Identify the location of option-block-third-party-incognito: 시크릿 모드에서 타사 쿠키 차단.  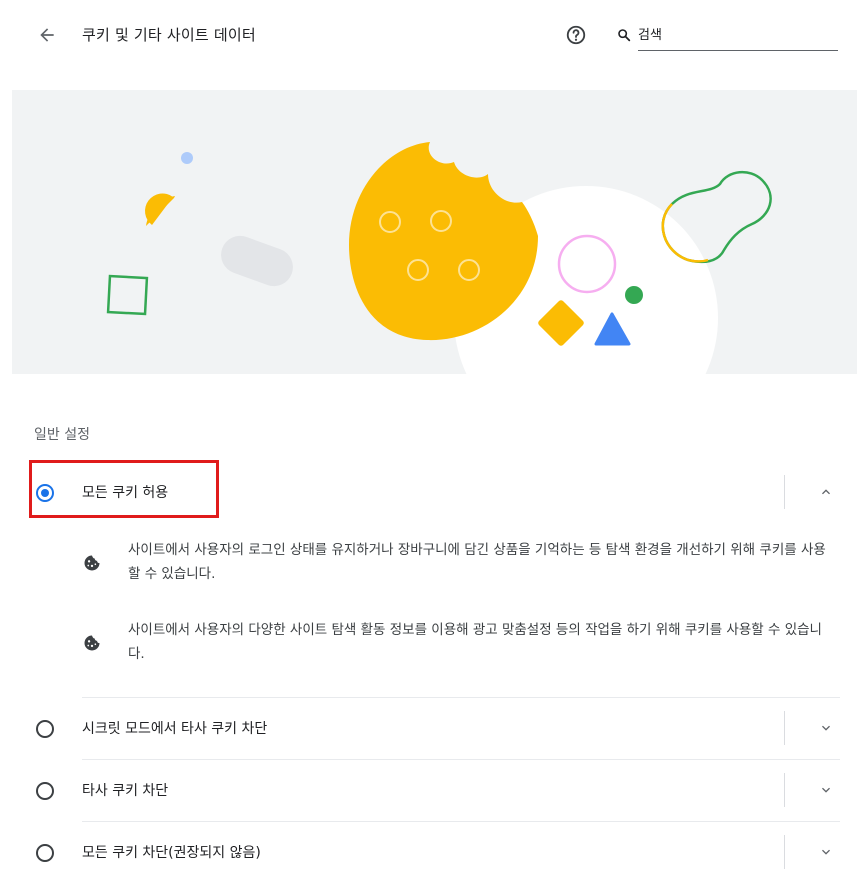
(428, 728).